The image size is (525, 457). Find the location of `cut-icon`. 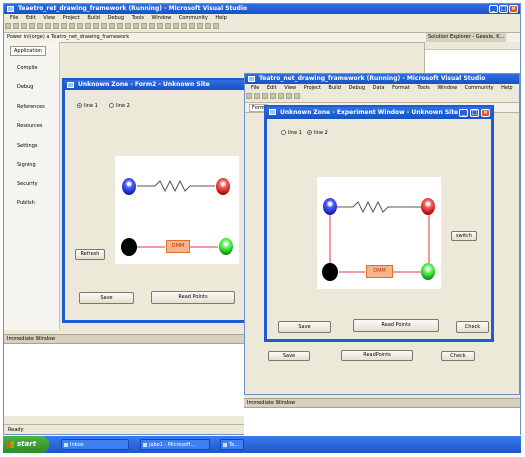

cut-icon is located at coordinates (40, 26).